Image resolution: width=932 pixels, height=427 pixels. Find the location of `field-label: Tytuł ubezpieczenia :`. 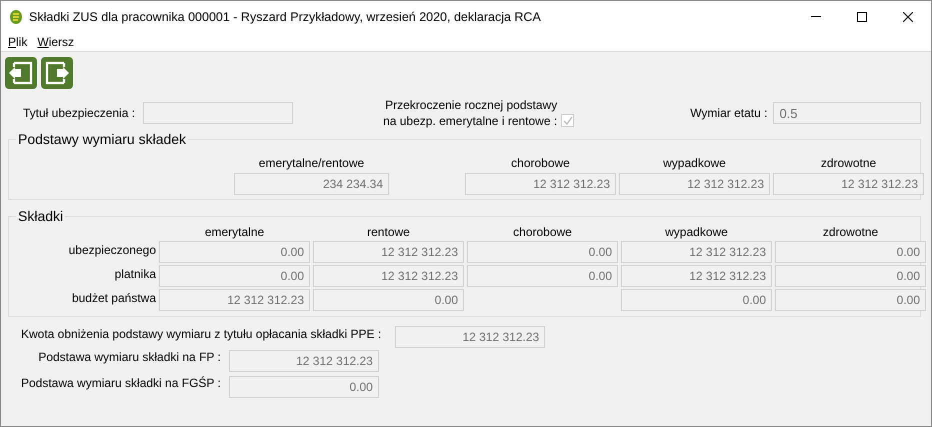

field-label: Tytuł ubezpieczenia : is located at coordinates (79, 113).